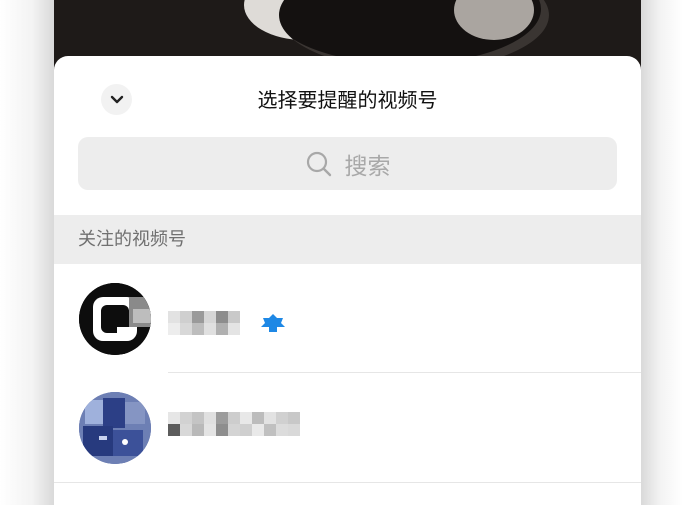  I want to click on blue-board-avatar, so click(115, 428).